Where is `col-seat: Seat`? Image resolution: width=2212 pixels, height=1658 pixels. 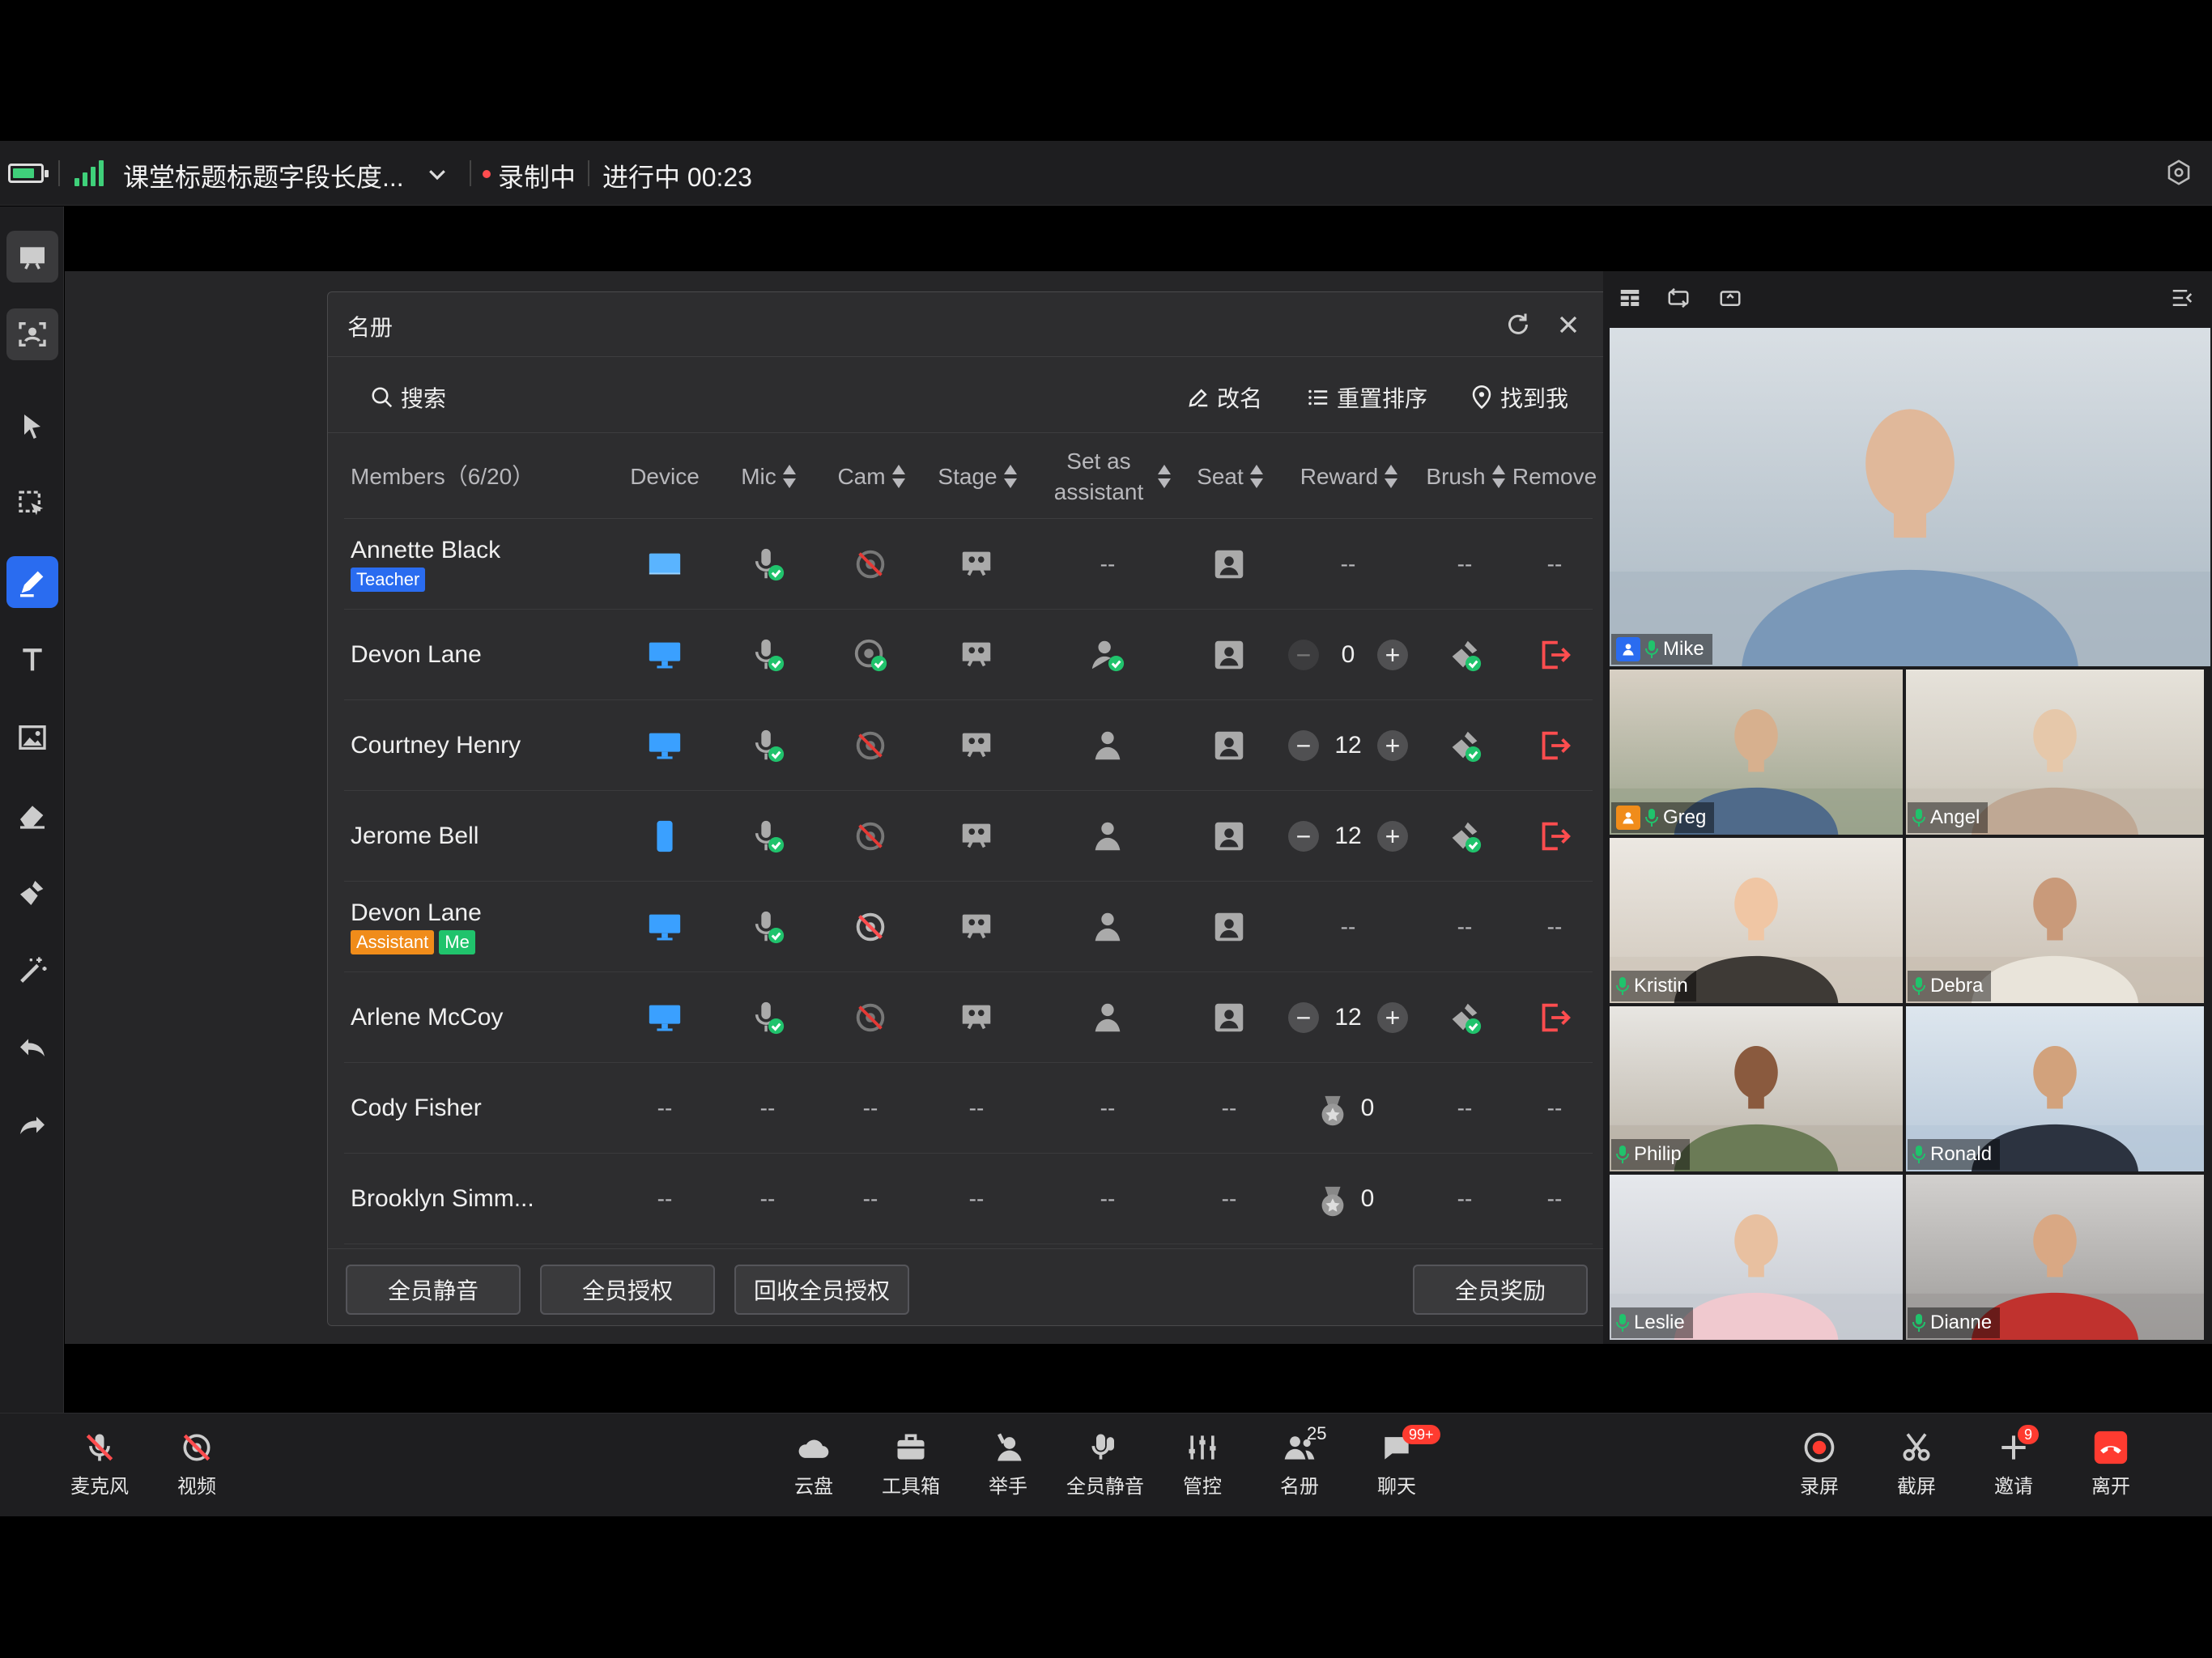 col-seat: Seat is located at coordinates (1229, 477).